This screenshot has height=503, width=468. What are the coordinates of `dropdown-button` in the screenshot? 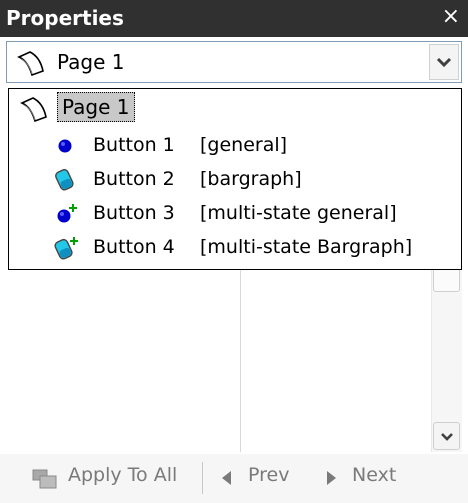 It's located at (444, 62).